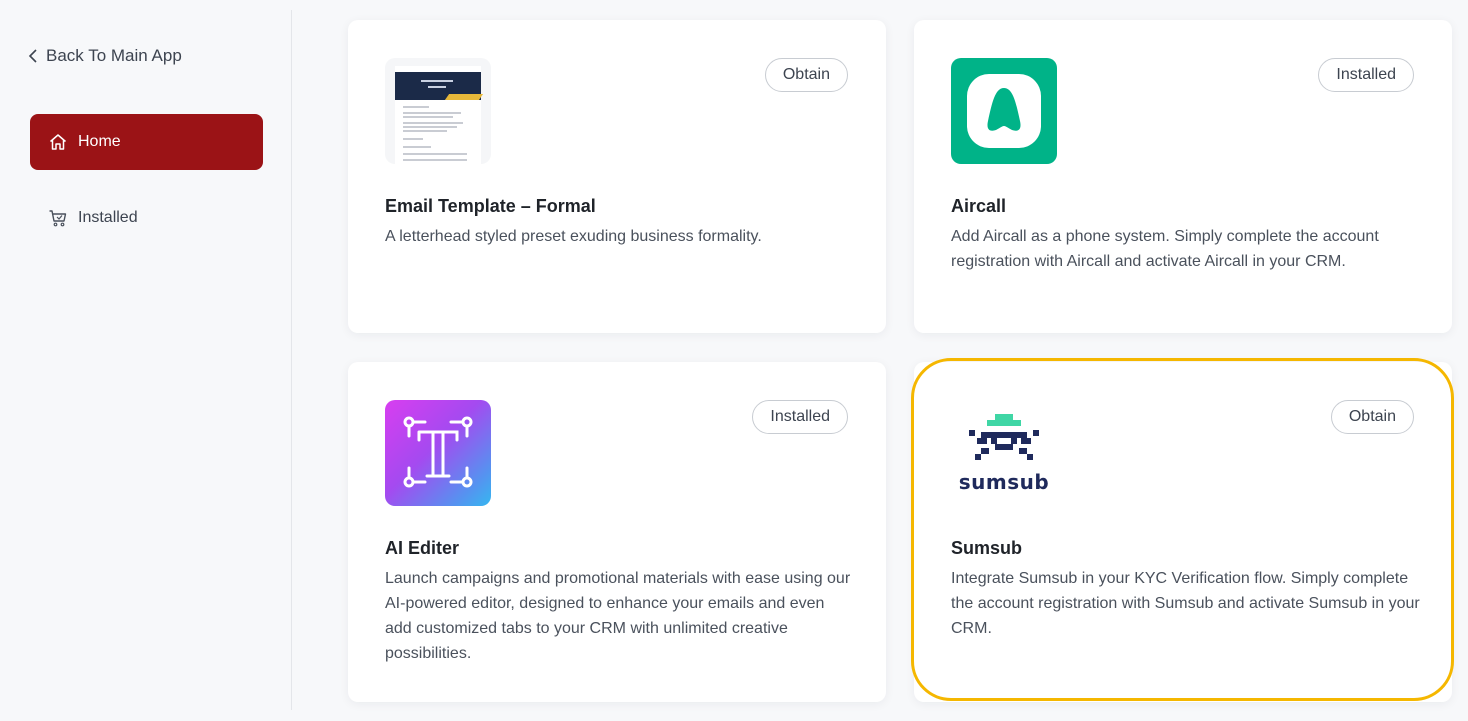 Image resolution: width=1468 pixels, height=721 pixels. What do you see at coordinates (979, 206) in the screenshot?
I see `card-title: Aircall` at bounding box center [979, 206].